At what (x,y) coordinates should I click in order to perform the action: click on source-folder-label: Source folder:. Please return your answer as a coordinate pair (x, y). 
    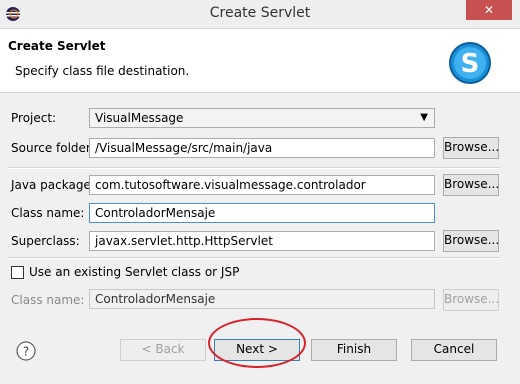
    Looking at the image, I should click on (53, 148).